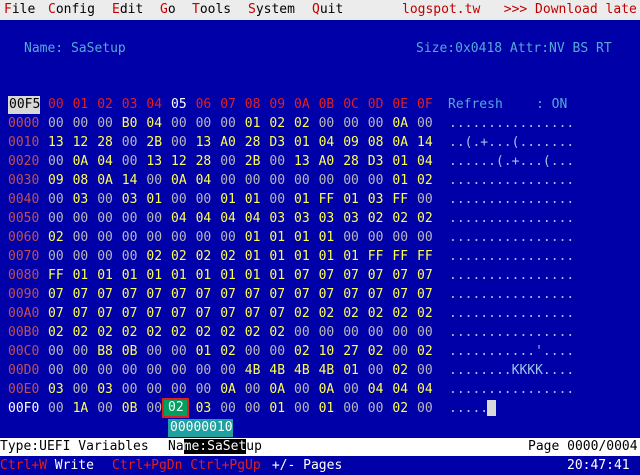  Describe the element at coordinates (127, 10) in the screenshot. I see `menu-edit: Edit` at that location.